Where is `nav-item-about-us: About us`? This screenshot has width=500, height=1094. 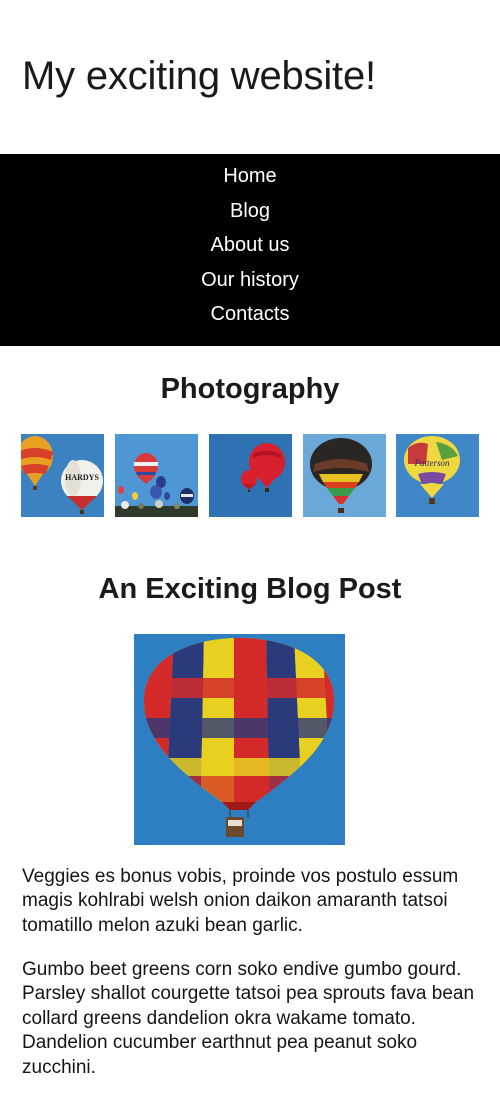
nav-item-about-us: About us is located at coordinates (250, 247).